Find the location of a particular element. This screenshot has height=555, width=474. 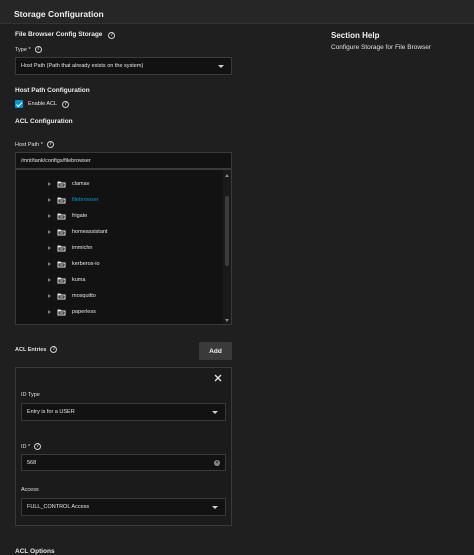

type-label-text: Type is located at coordinates (21, 49).